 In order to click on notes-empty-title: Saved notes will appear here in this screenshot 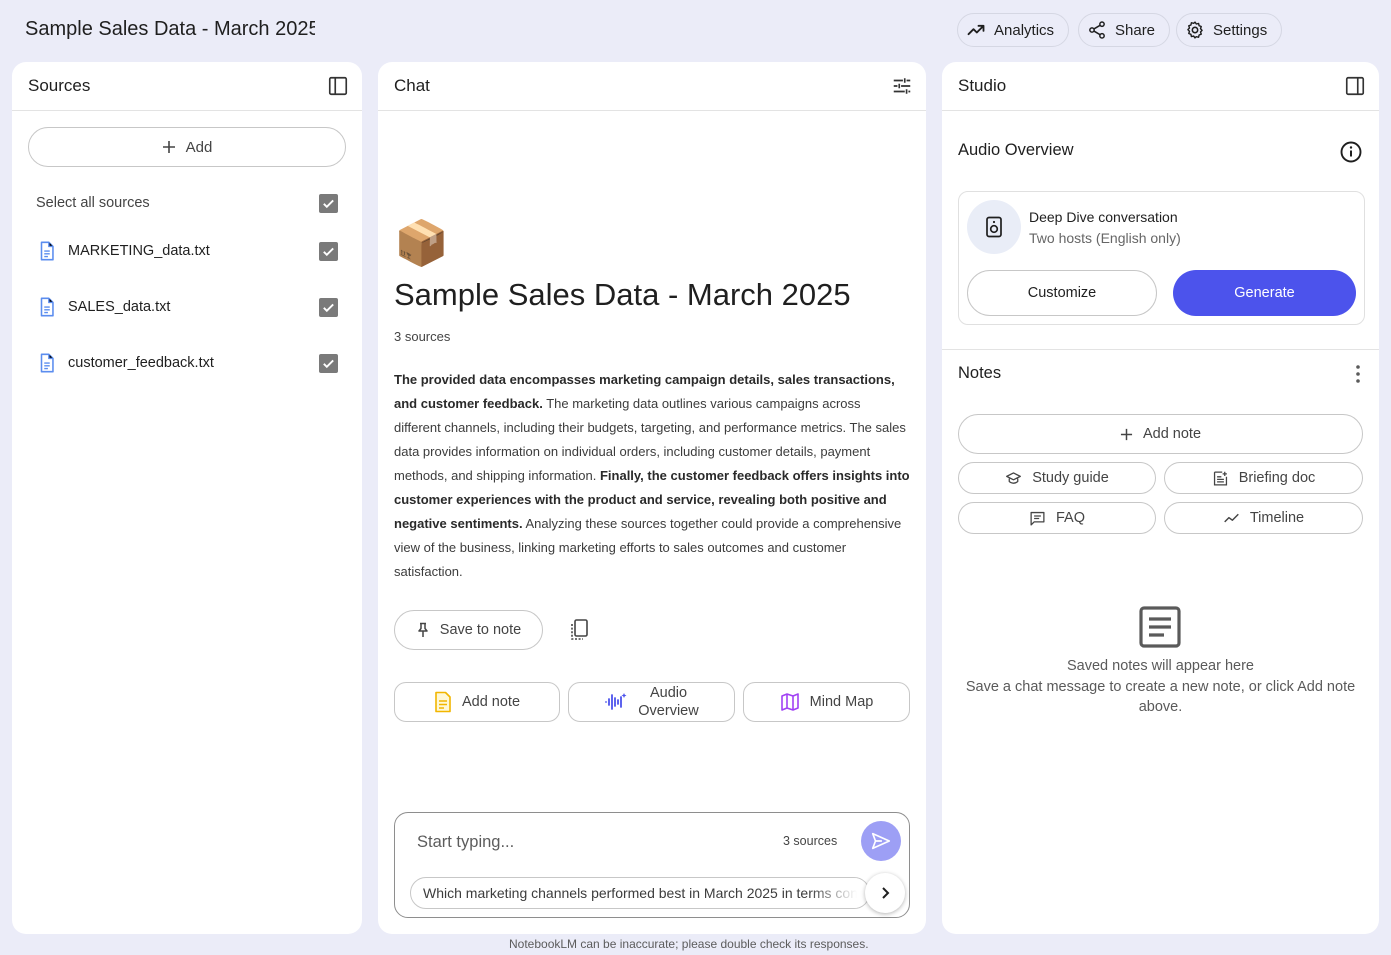, I will do `click(1160, 666)`.